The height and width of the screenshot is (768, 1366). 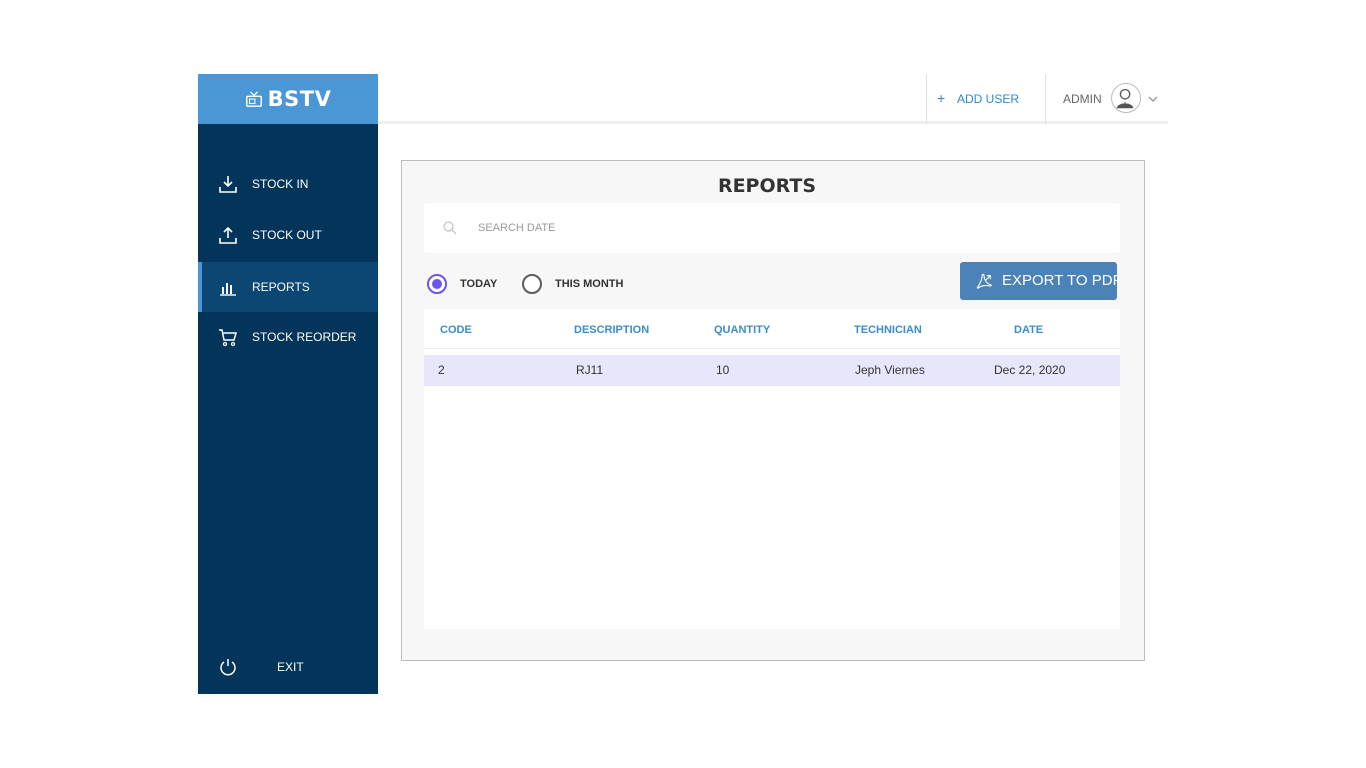 I want to click on chevron-down-icon, so click(x=1153, y=99).